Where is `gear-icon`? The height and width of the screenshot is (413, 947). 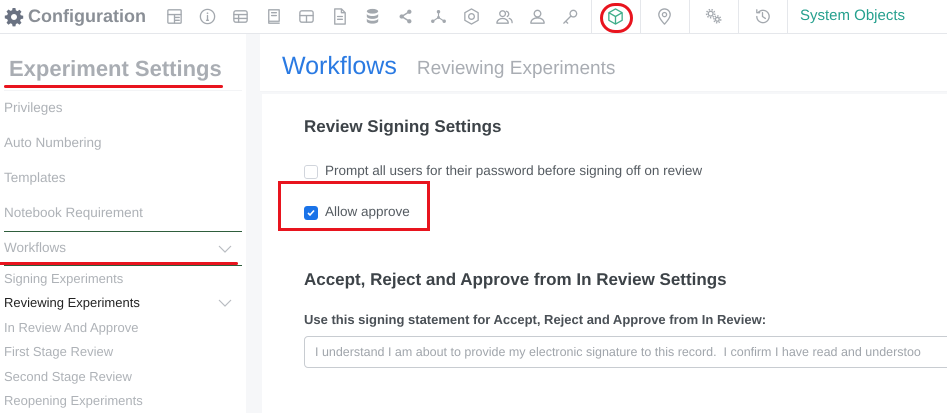
gear-icon is located at coordinates (14, 16).